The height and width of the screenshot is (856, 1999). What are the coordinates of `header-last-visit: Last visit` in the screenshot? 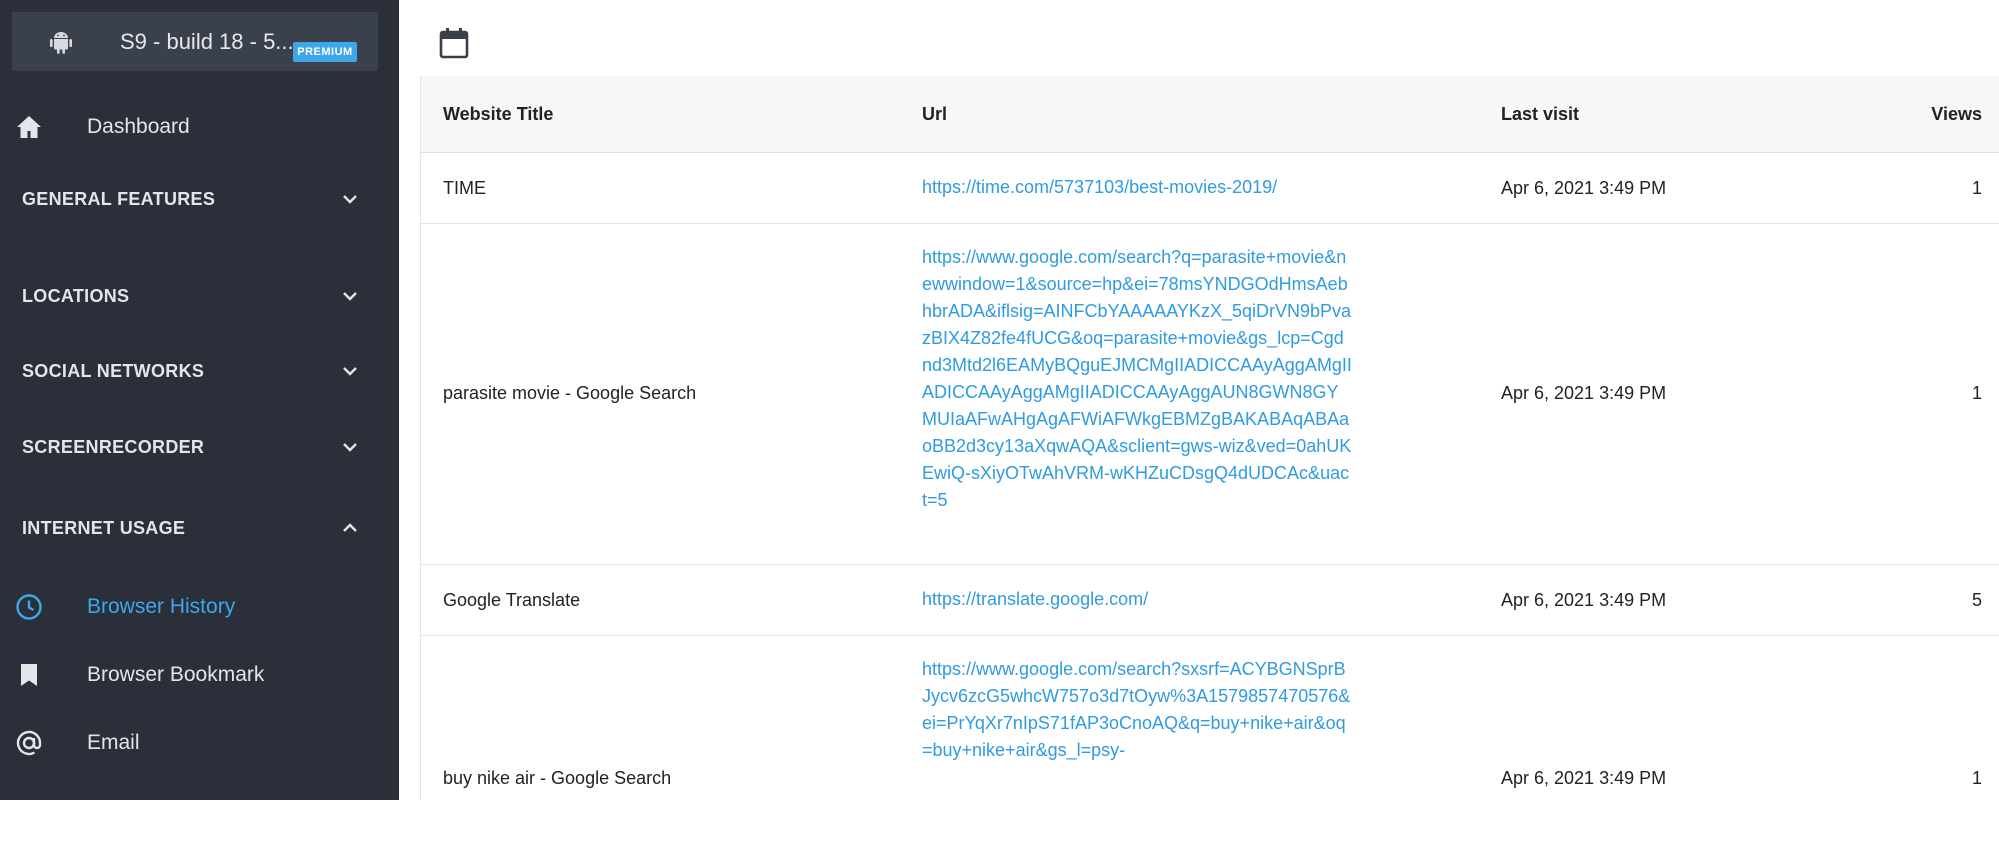 It's located at (1540, 114).